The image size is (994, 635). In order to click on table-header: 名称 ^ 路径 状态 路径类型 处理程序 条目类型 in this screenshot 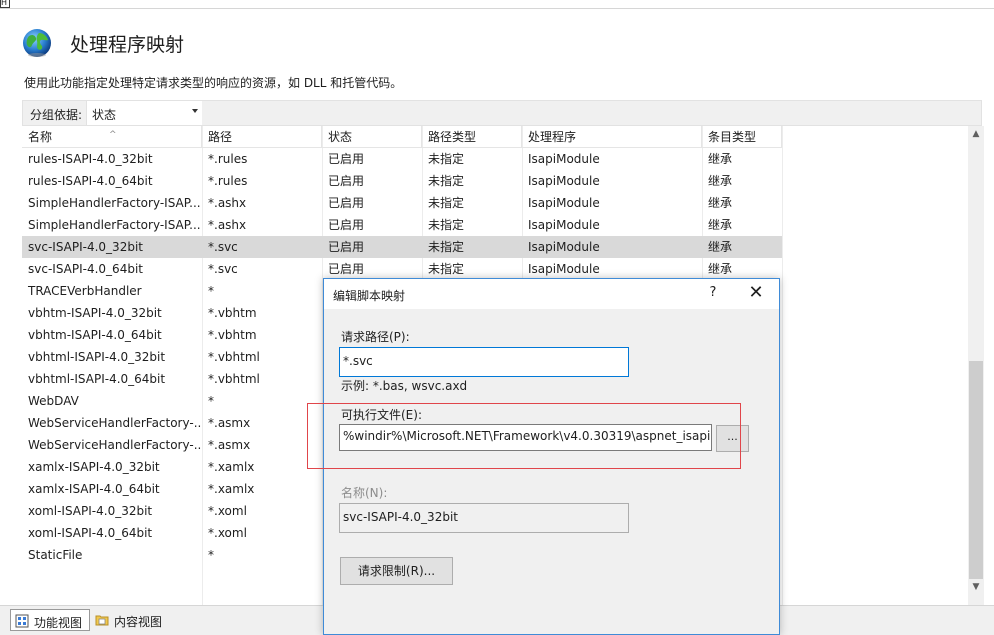, I will do `click(402, 137)`.